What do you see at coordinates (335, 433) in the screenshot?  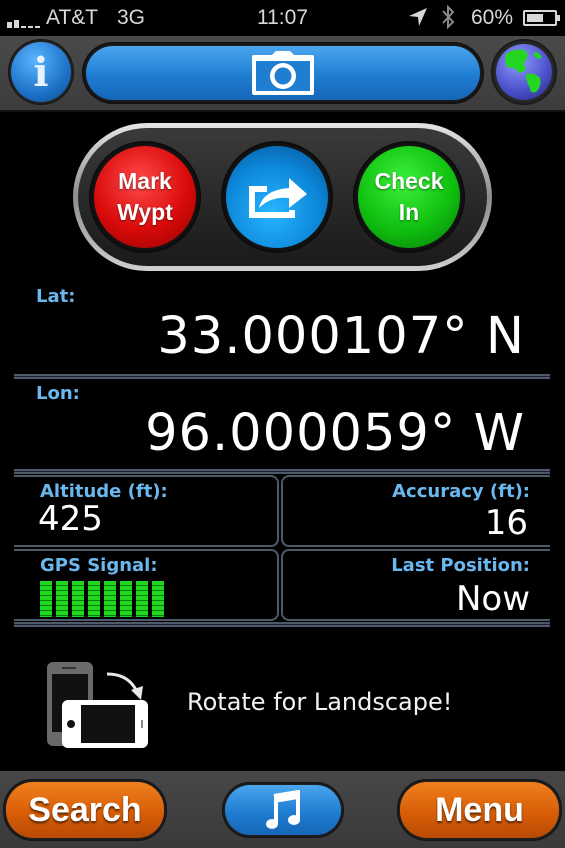 I see `longitude-value: 96.000059° W` at bounding box center [335, 433].